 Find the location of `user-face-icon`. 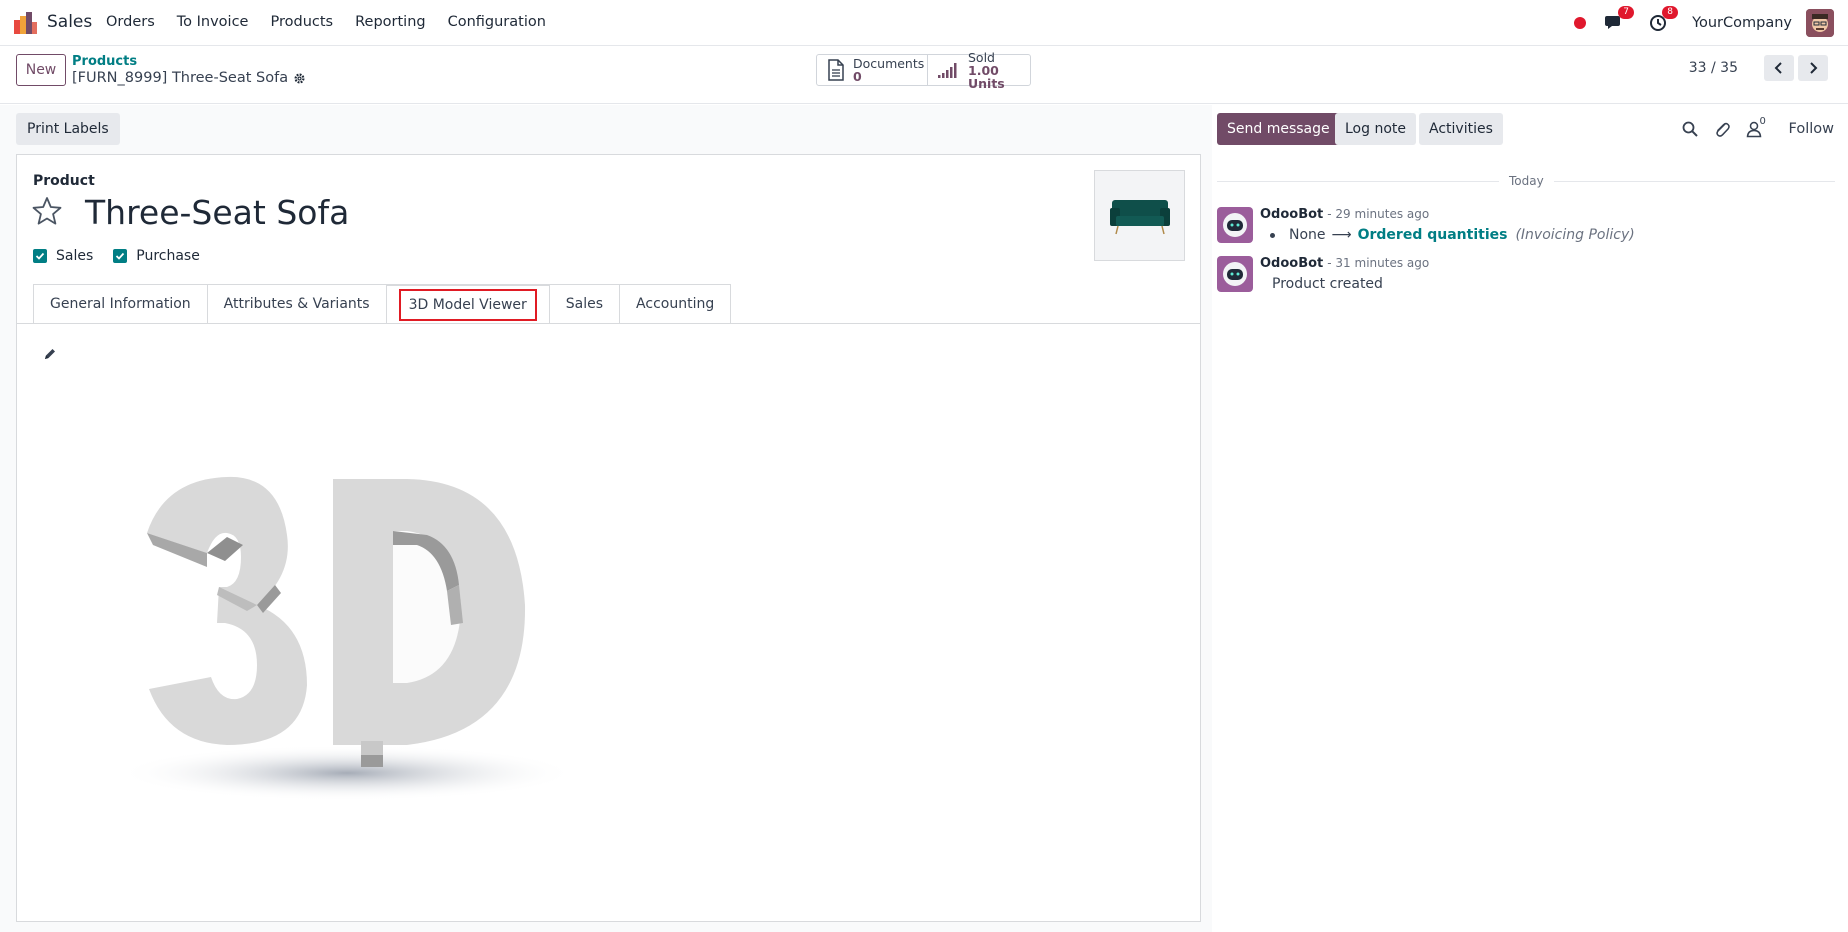

user-face-icon is located at coordinates (1820, 23).